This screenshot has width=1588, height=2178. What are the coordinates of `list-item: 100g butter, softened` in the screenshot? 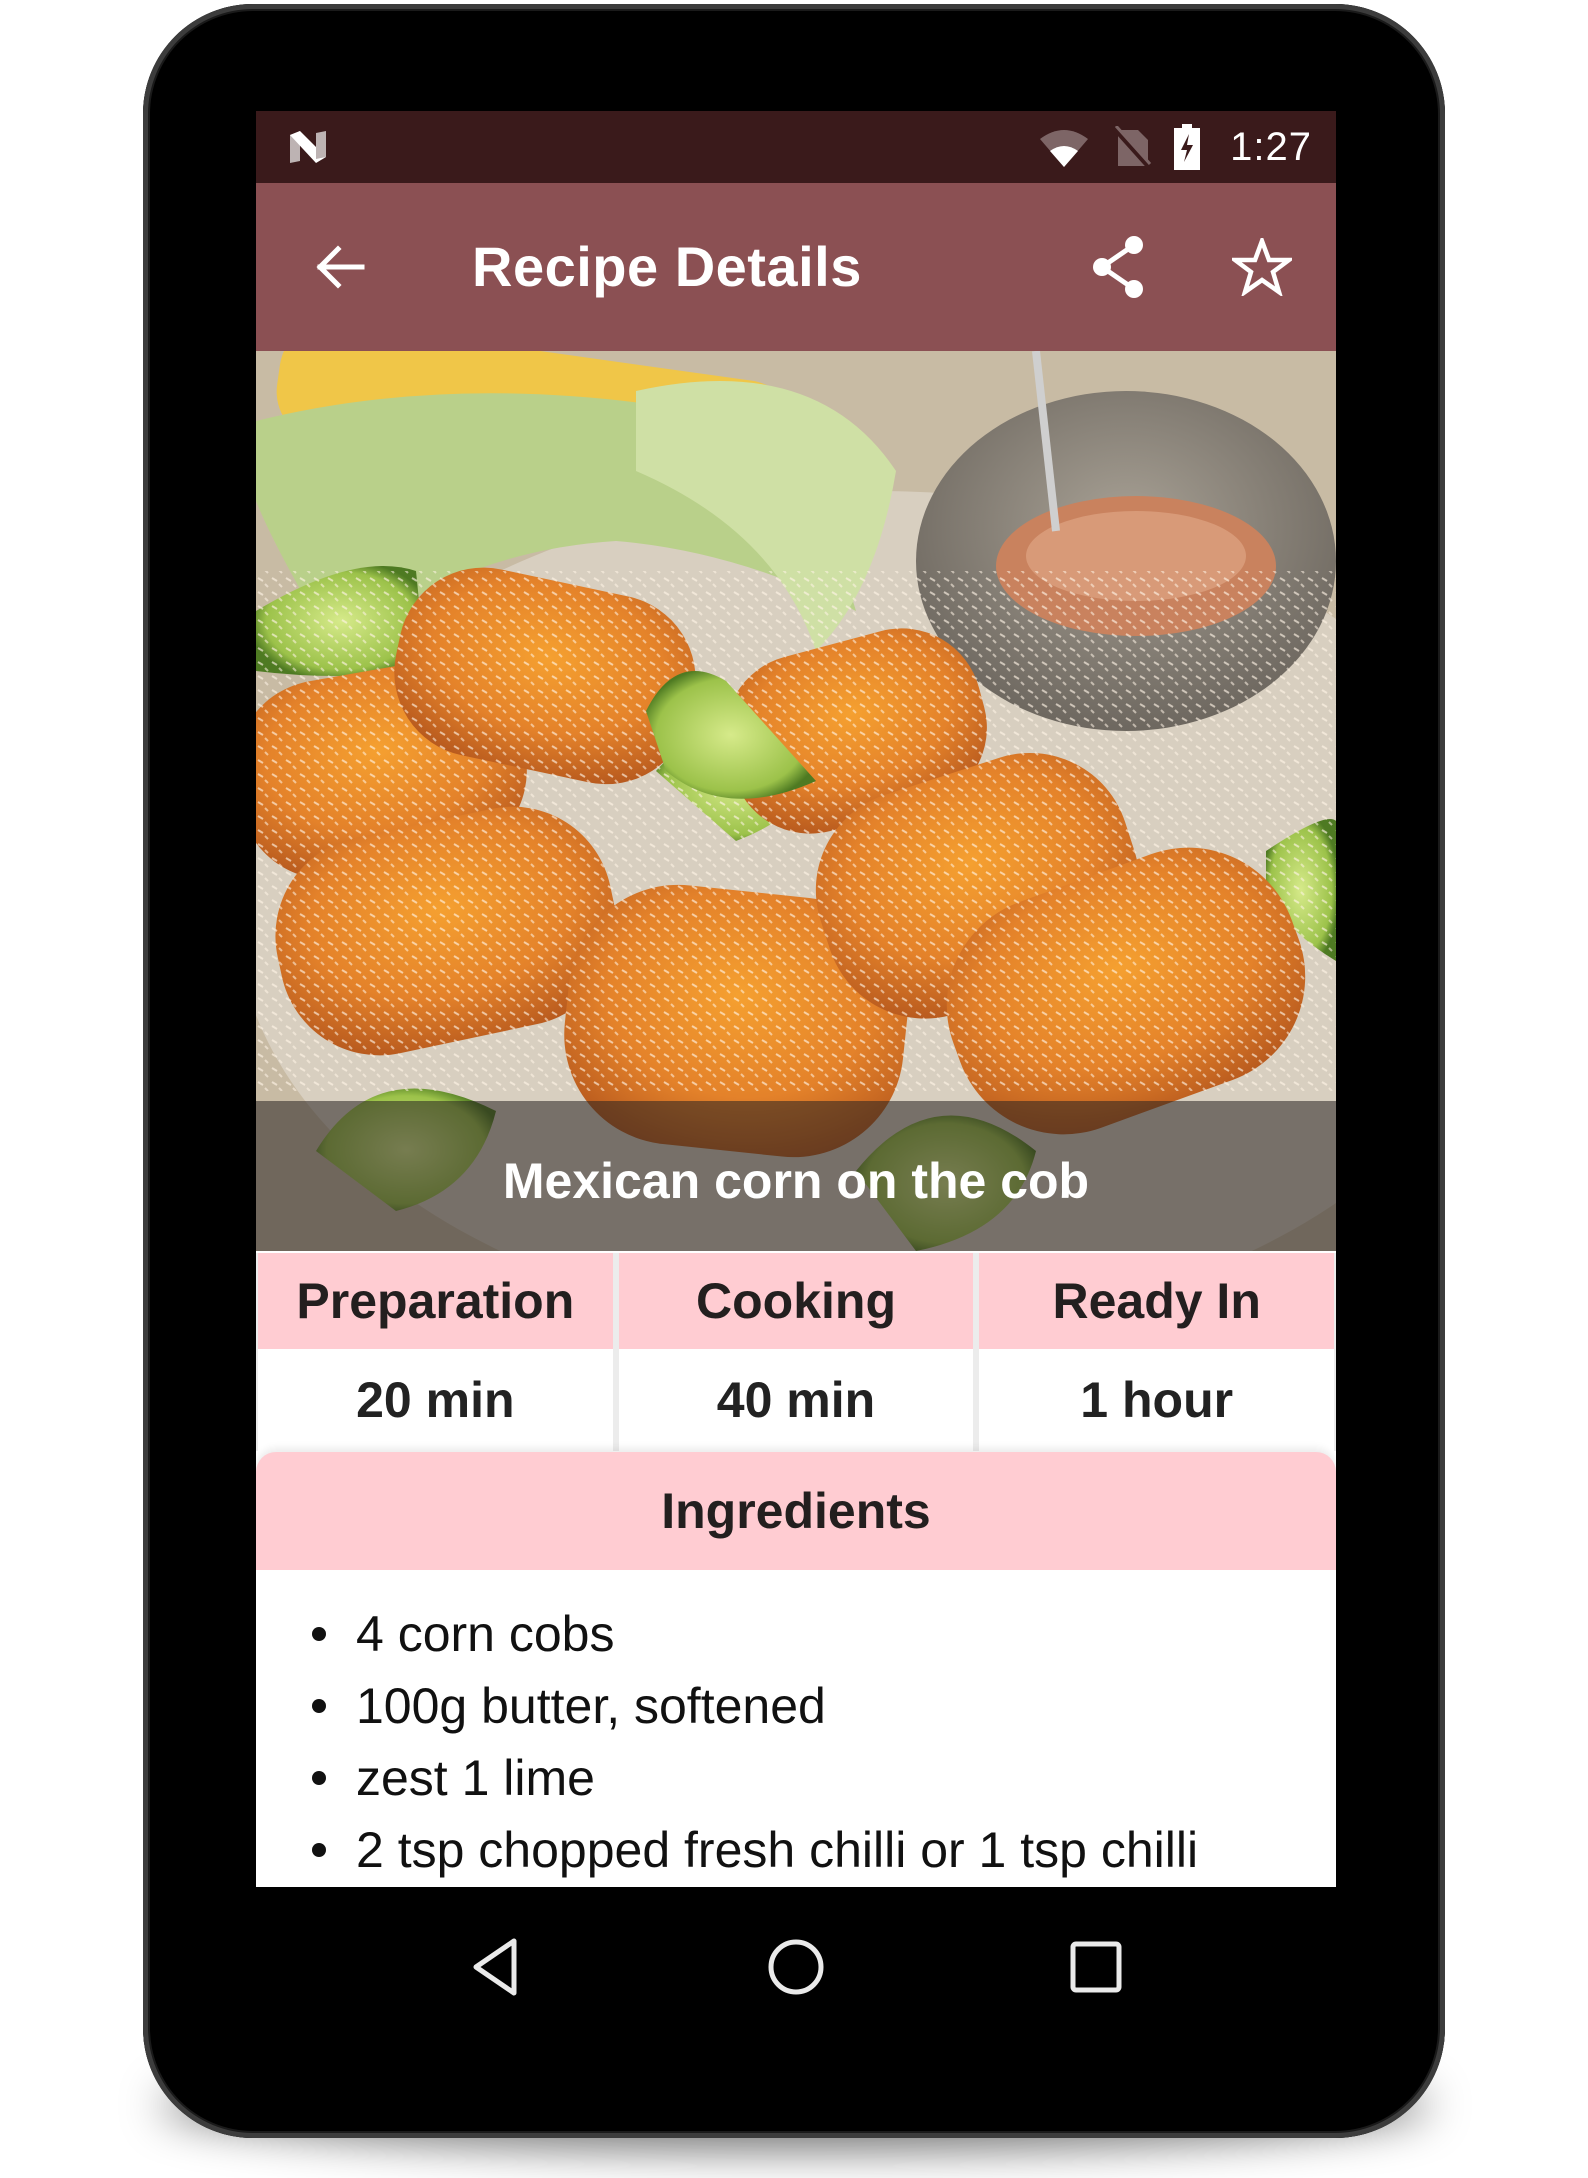 It's located at (755, 1706).